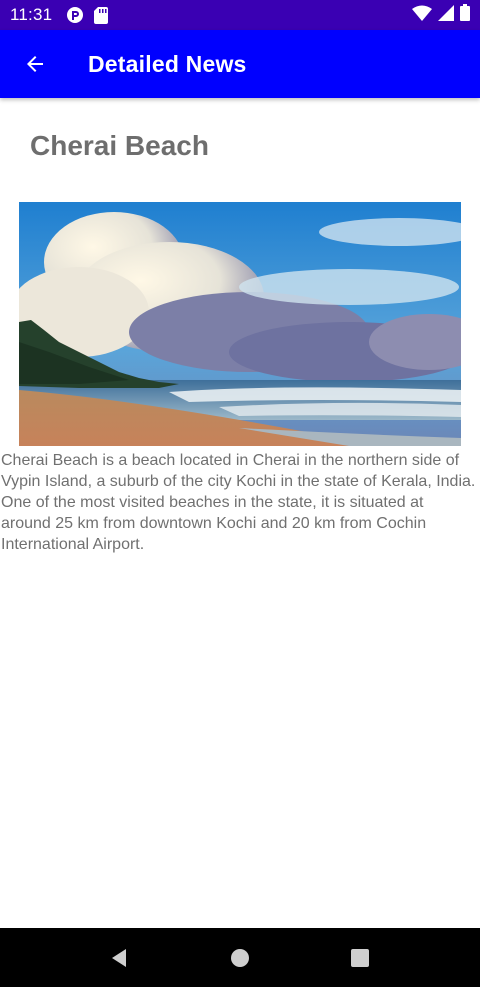  I want to click on nav-recents-button, so click(360, 958).